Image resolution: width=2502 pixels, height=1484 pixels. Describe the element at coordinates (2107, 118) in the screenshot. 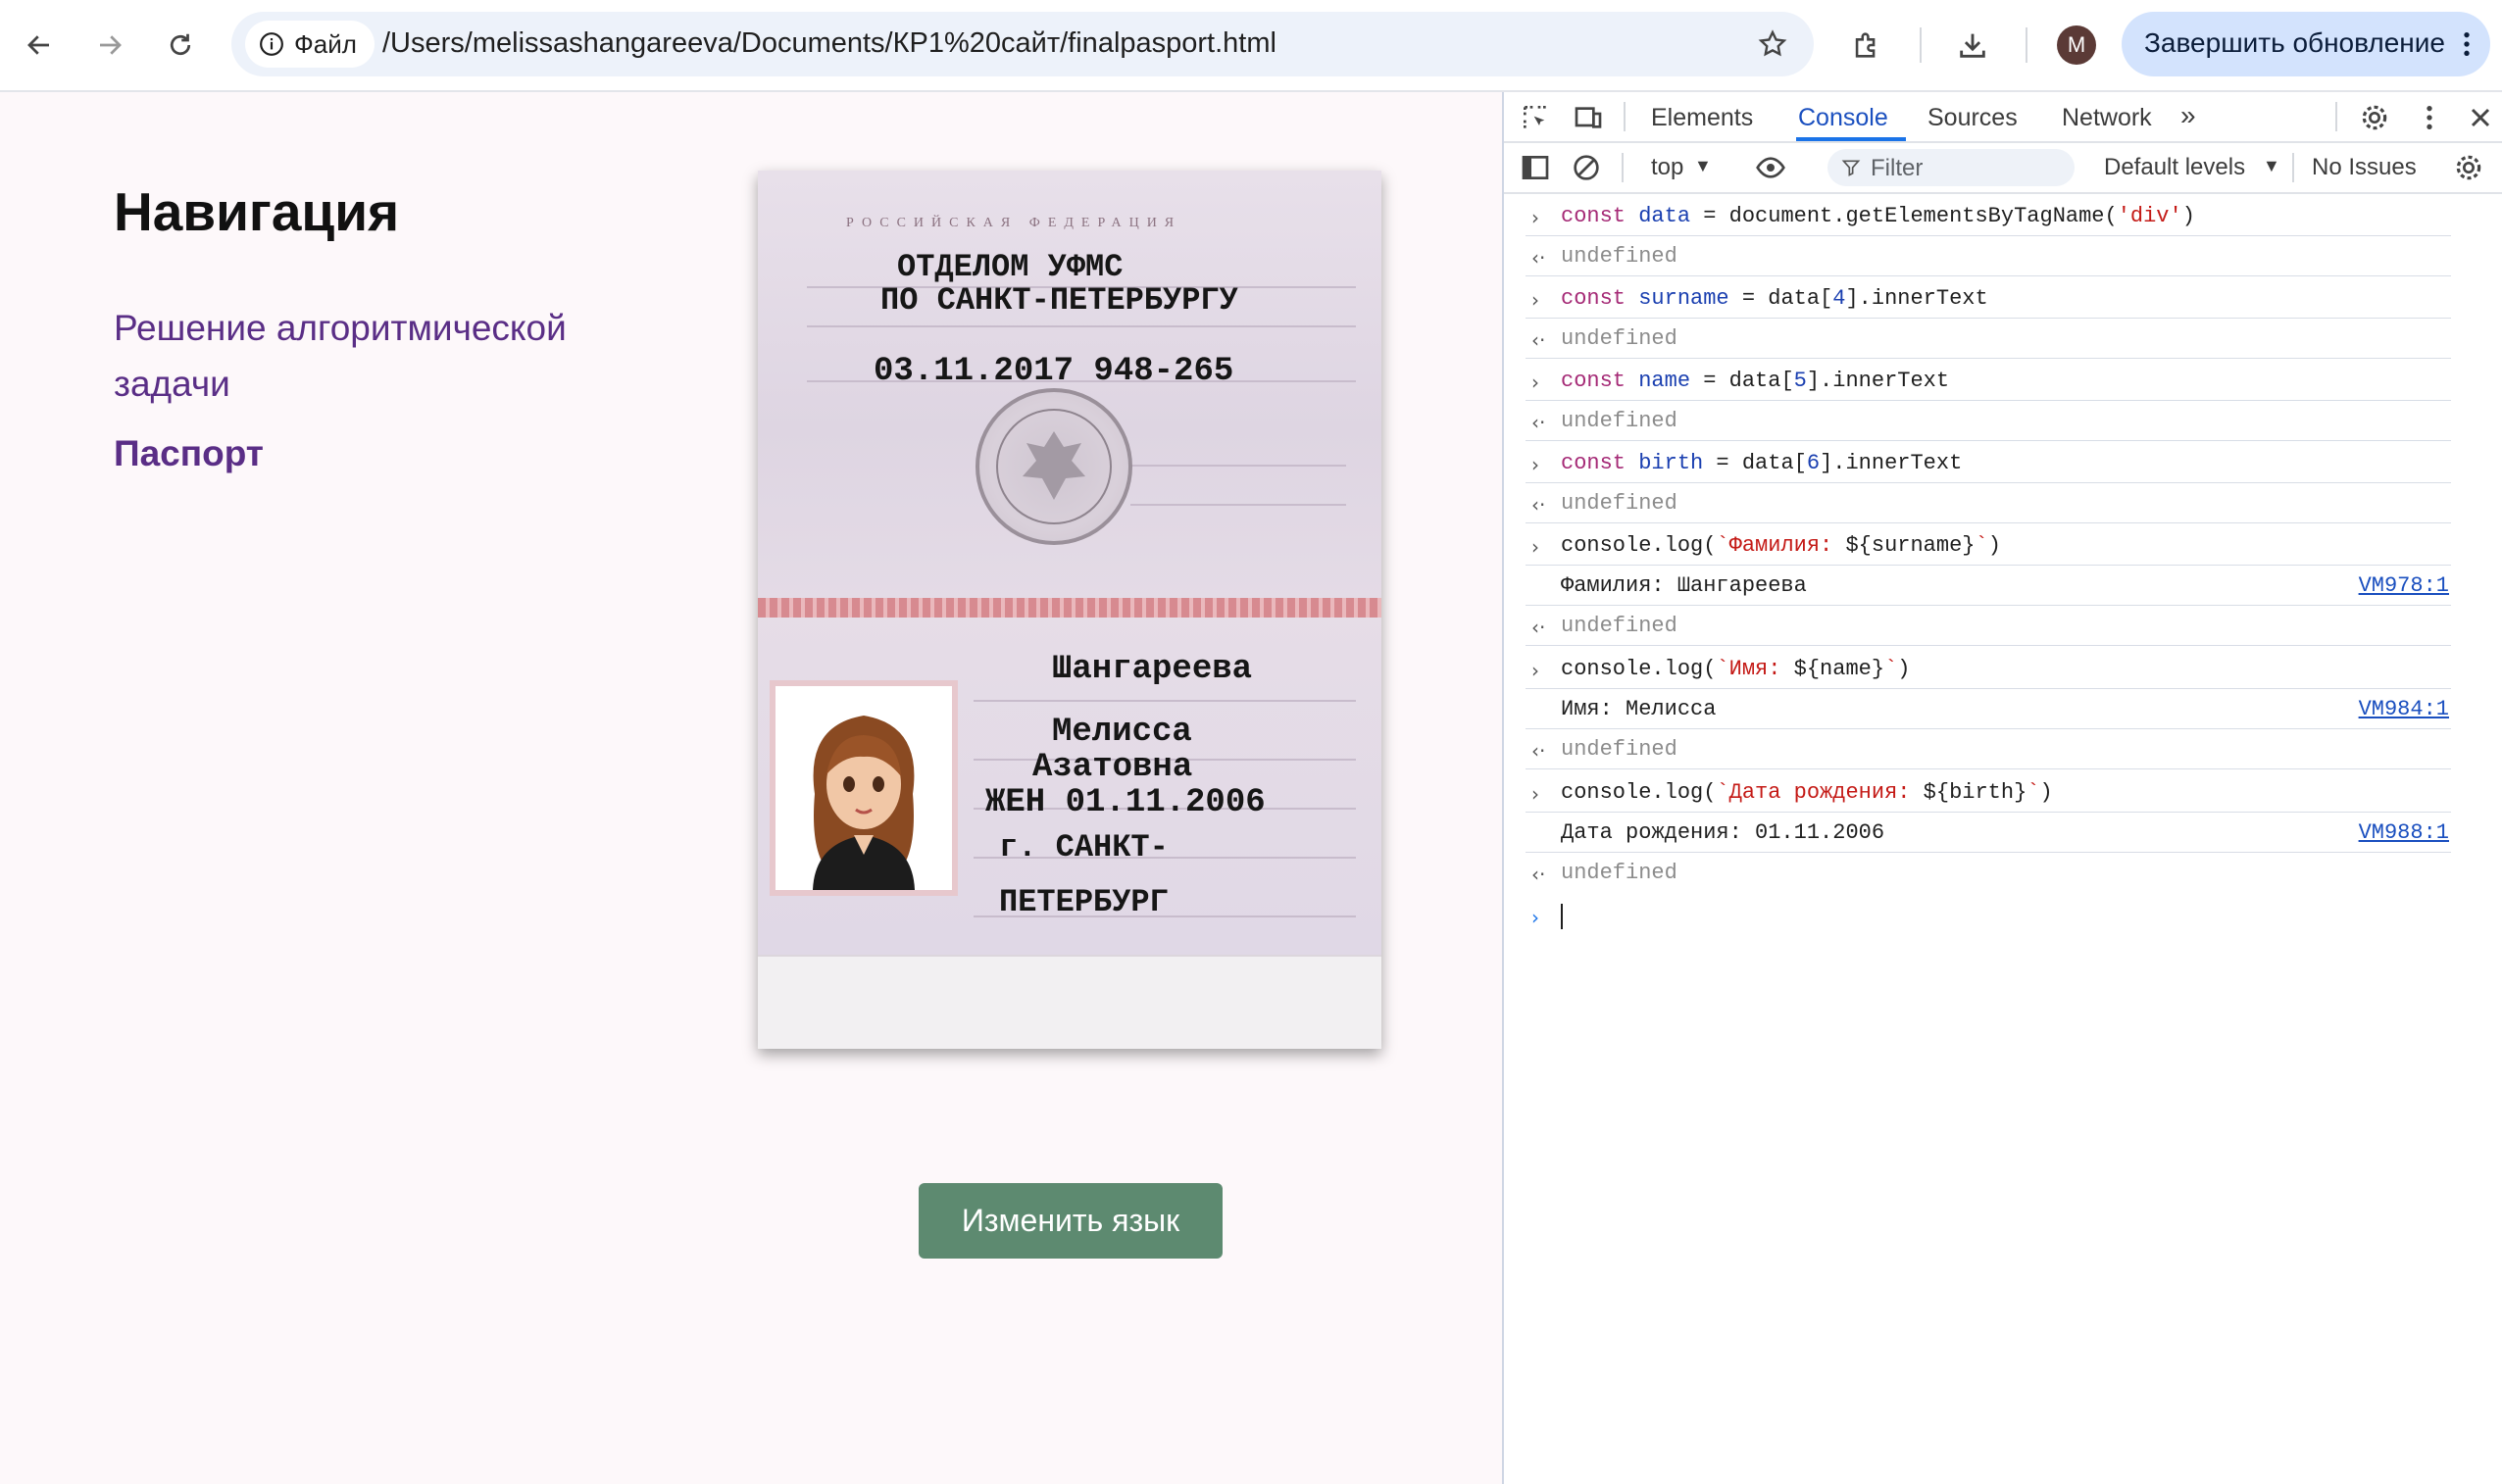

I see `tab-network: Network` at that location.